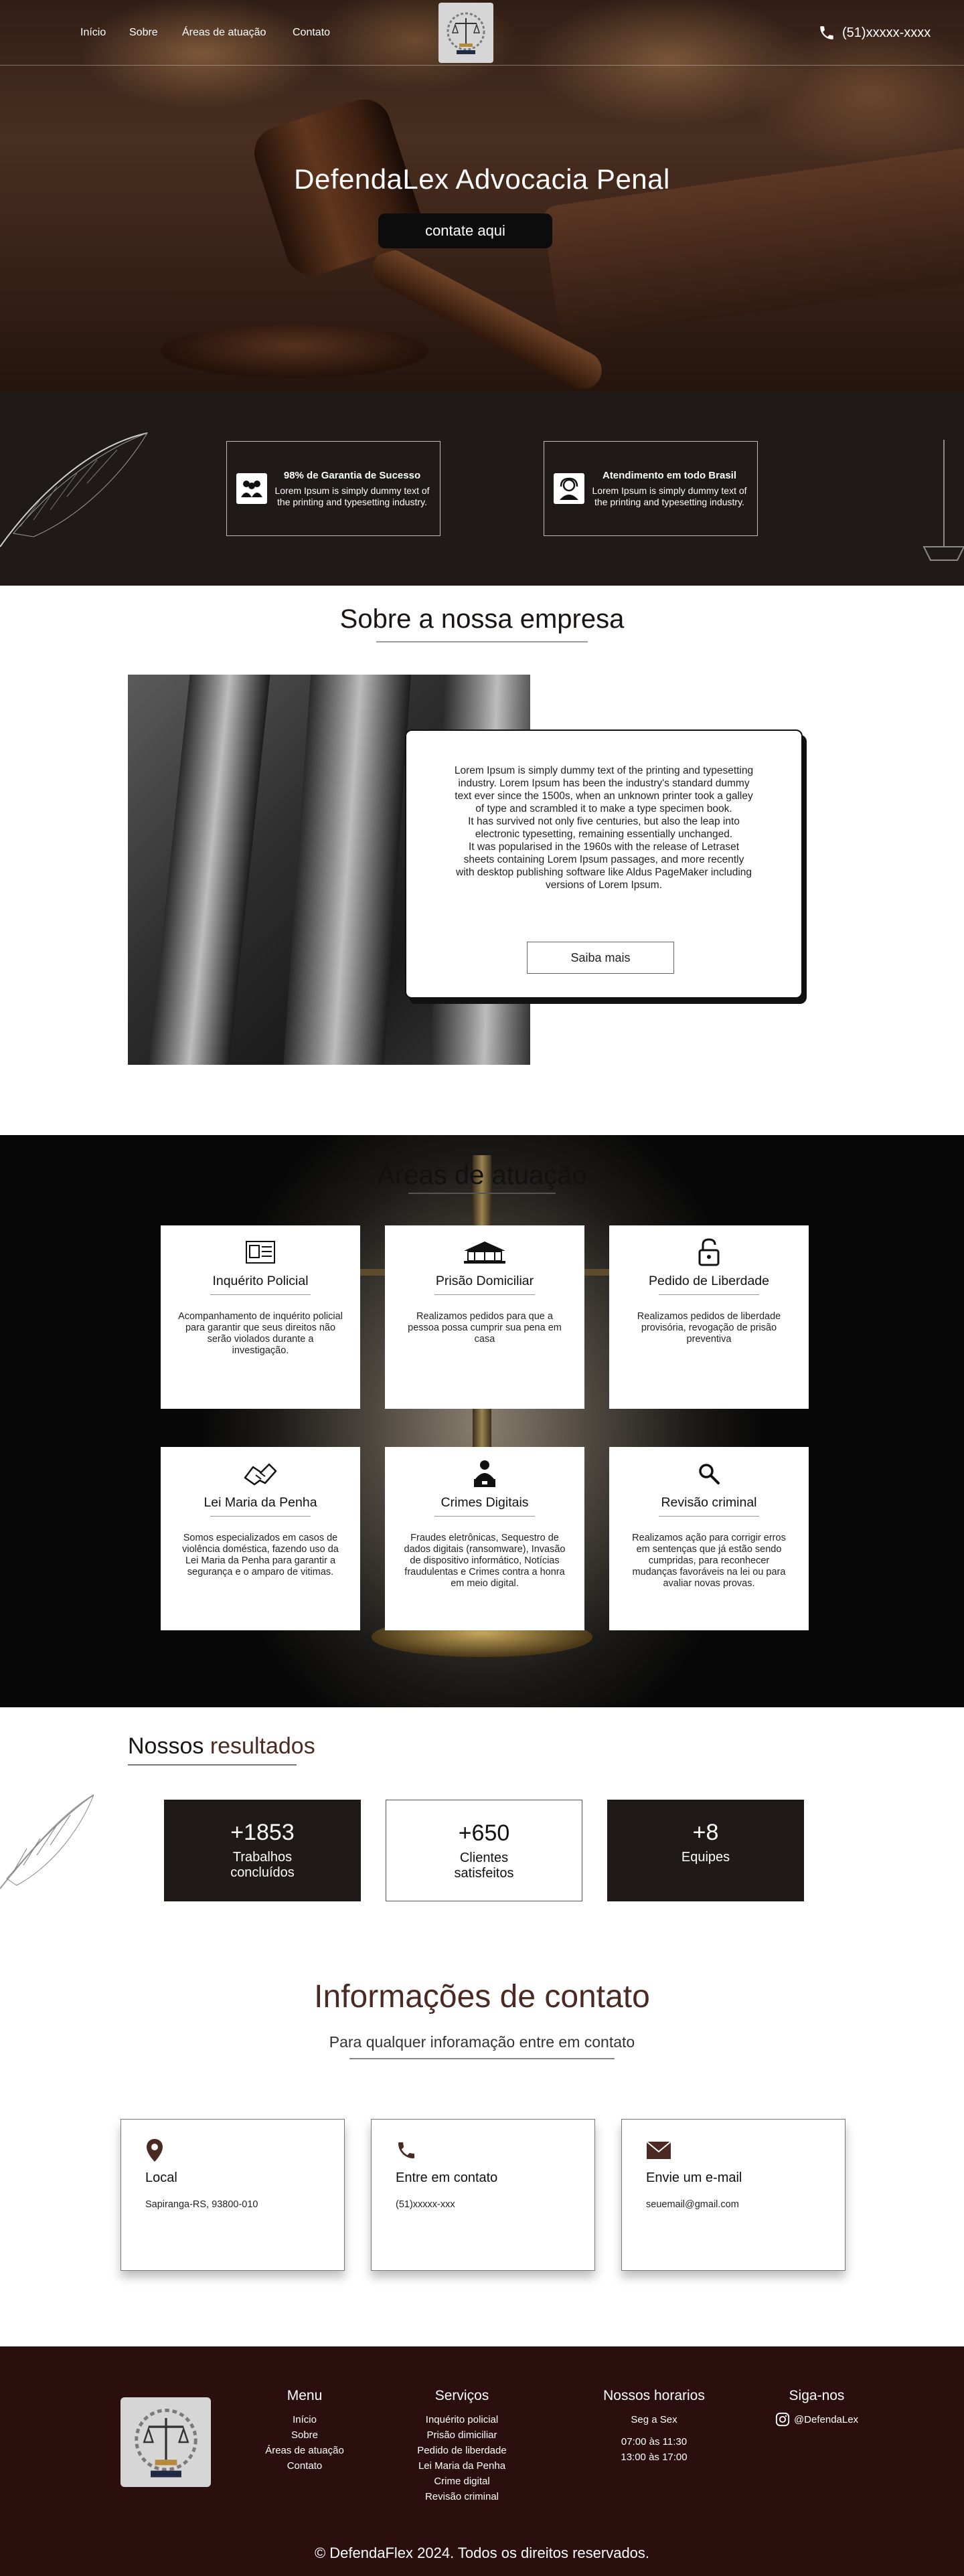 This screenshot has width=964, height=2576. I want to click on instagram-icon, so click(782, 2419).